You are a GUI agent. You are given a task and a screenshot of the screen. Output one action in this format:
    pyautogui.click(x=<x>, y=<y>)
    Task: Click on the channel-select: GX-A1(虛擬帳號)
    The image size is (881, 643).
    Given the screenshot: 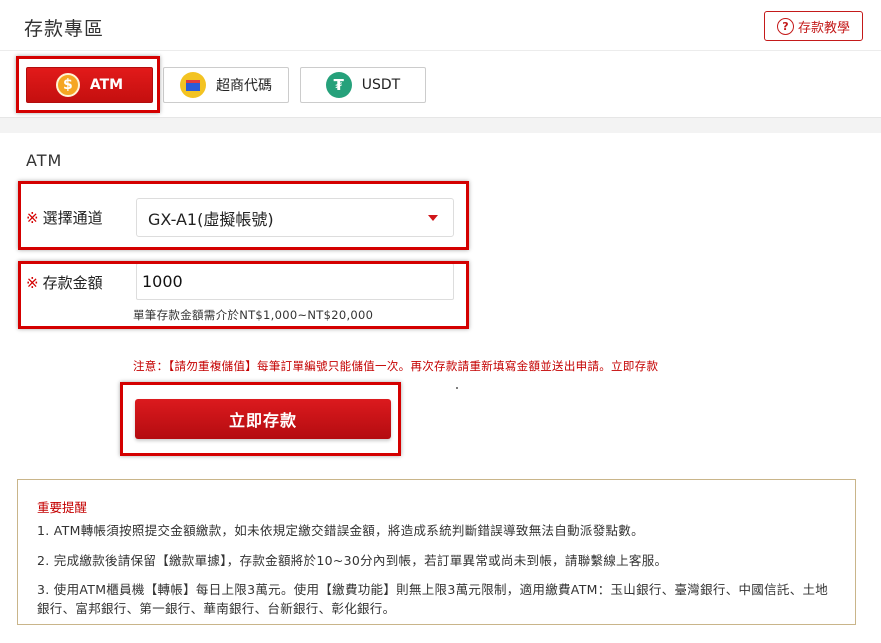 What is the action you would take?
    pyautogui.click(x=295, y=217)
    